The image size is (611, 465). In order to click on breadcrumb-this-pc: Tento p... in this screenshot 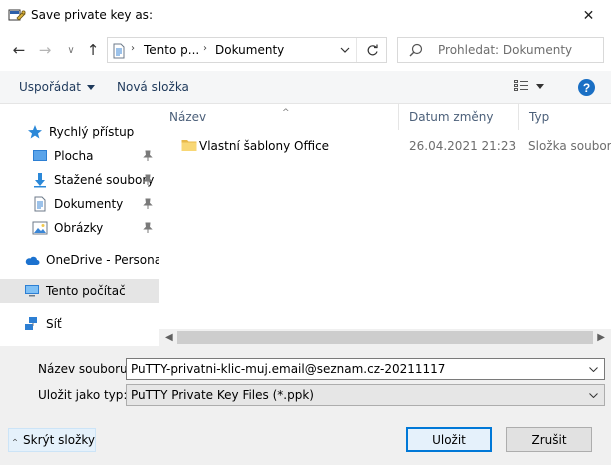, I will do `click(171, 50)`.